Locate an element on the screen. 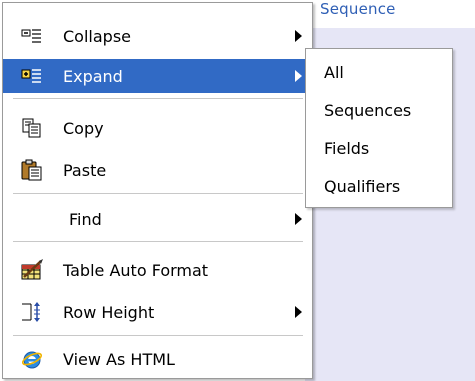 The image size is (475, 381). menu-item-view-as-html: View As HTML is located at coordinates (157, 359).